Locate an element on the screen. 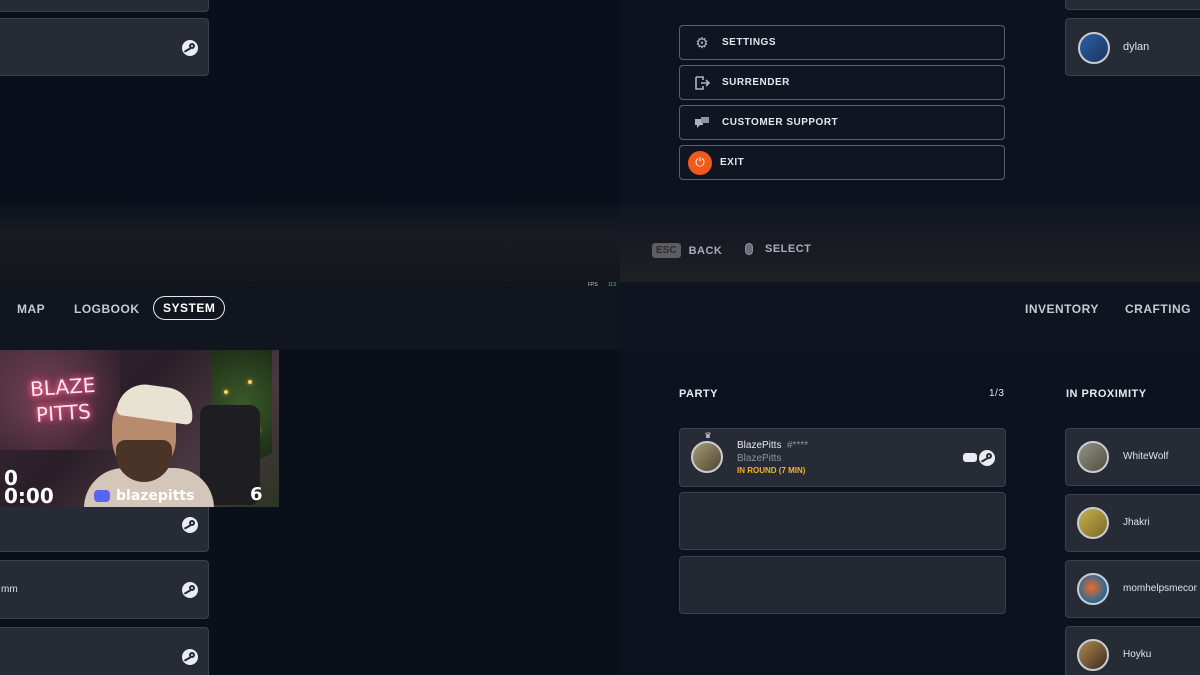  proximity-player-card: Hoyku is located at coordinates (1132, 650).